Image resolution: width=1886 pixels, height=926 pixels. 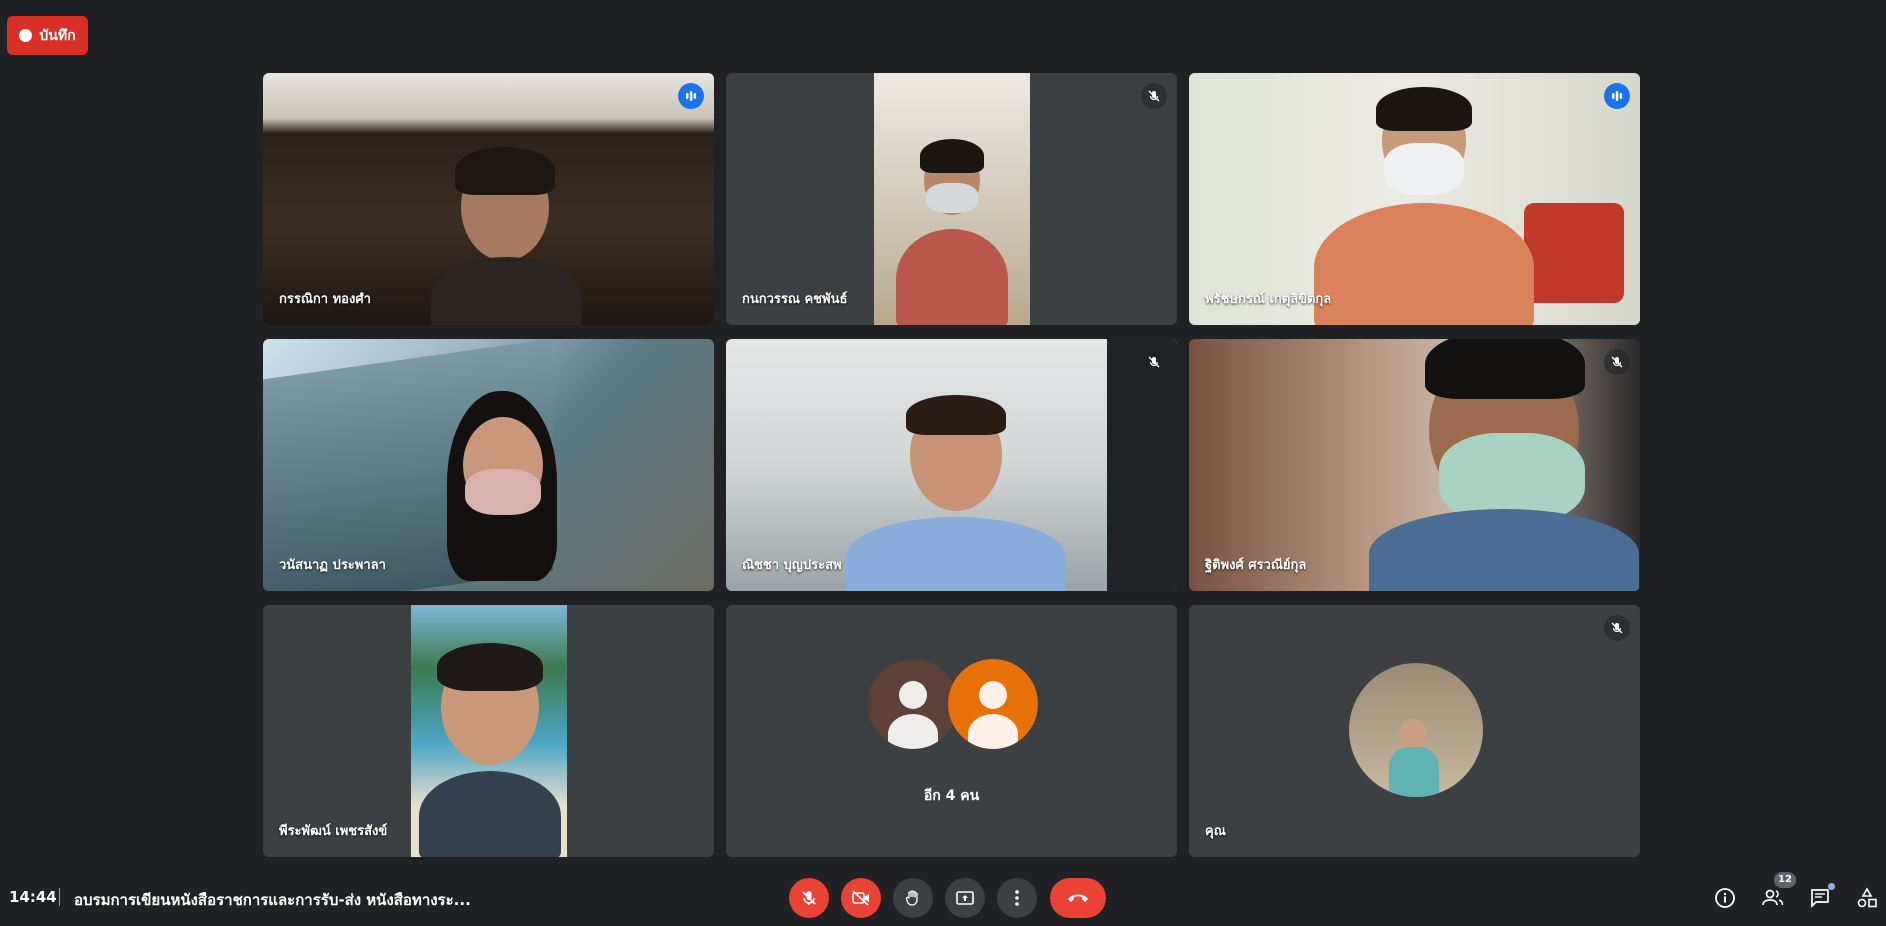 What do you see at coordinates (792, 565) in the screenshot?
I see `participant-name: ณิชชา บุญประสพ` at bounding box center [792, 565].